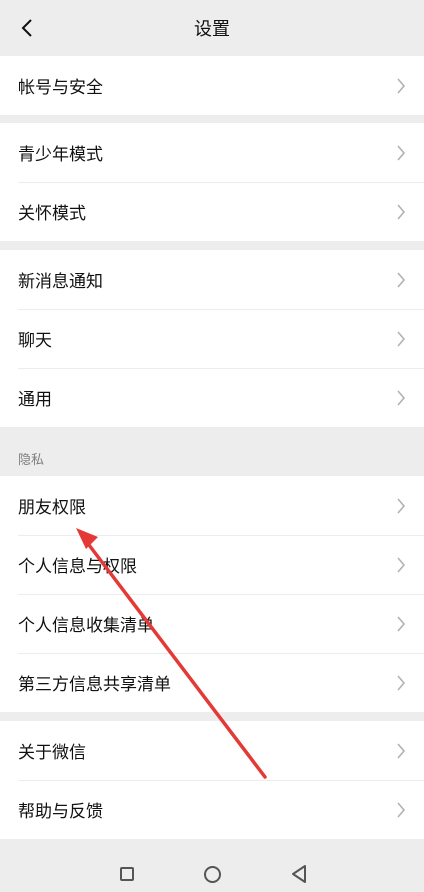  Describe the element at coordinates (60, 88) in the screenshot. I see `menu-item-label: 帐号与安全` at that location.